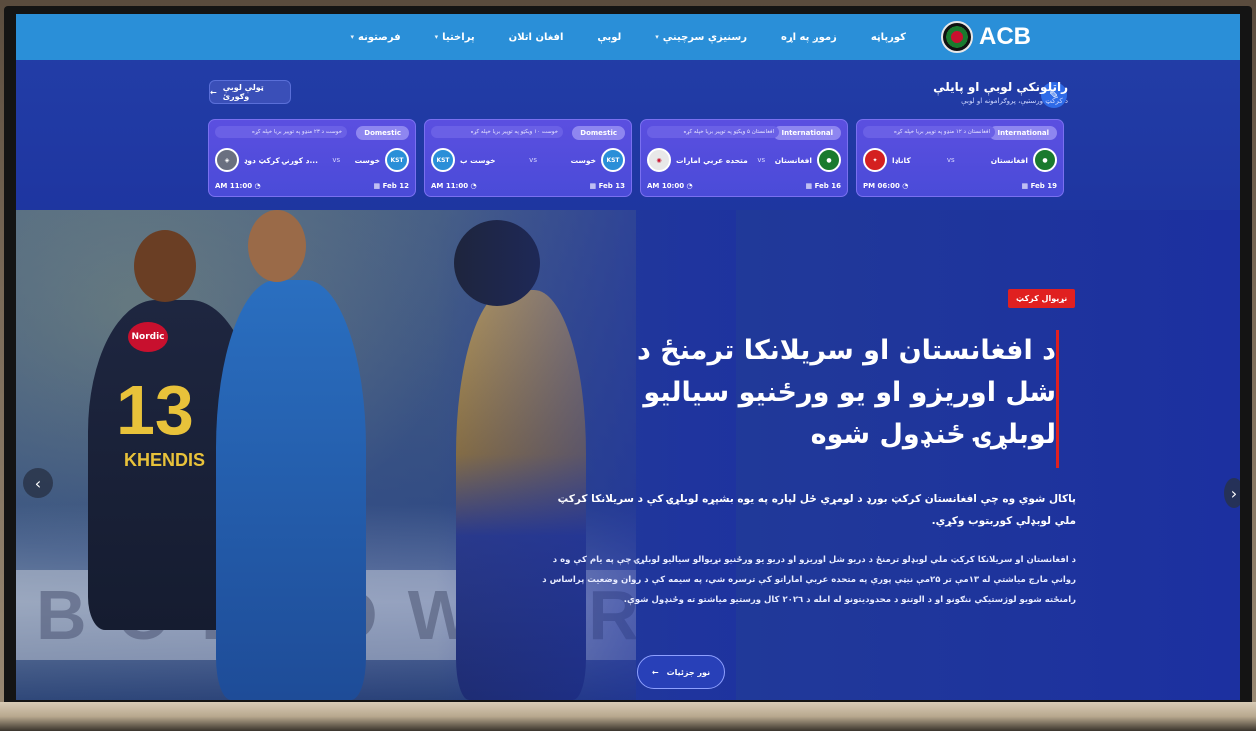 The width and height of the screenshot is (1256, 731). I want to click on chevron-right-icon: ›, so click(1234, 493).